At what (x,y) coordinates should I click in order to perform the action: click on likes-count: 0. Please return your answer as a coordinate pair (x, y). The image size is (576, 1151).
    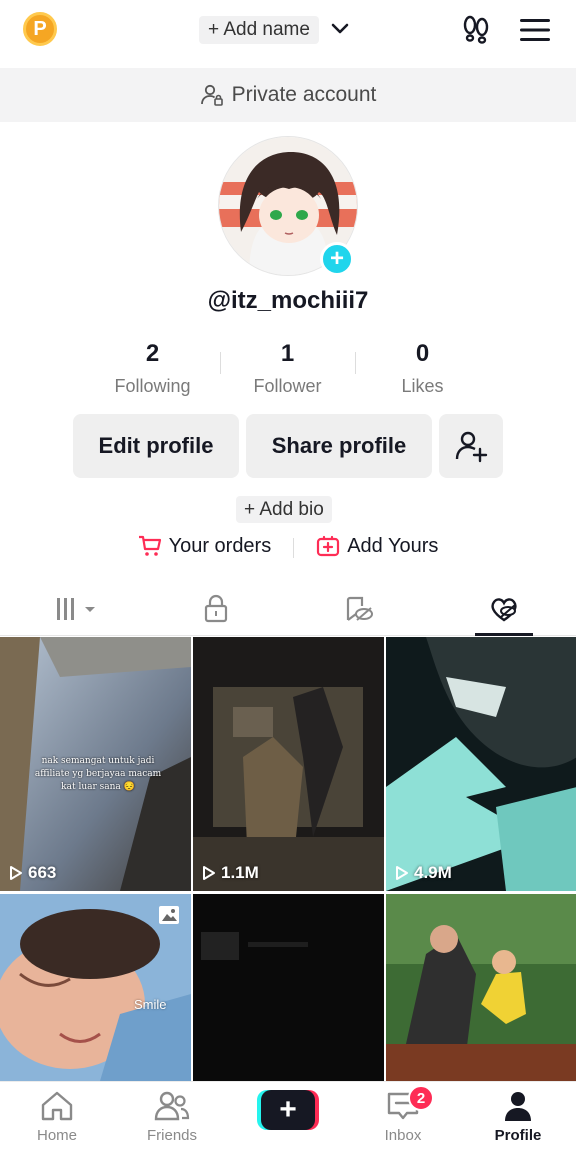
    Looking at the image, I should click on (422, 353).